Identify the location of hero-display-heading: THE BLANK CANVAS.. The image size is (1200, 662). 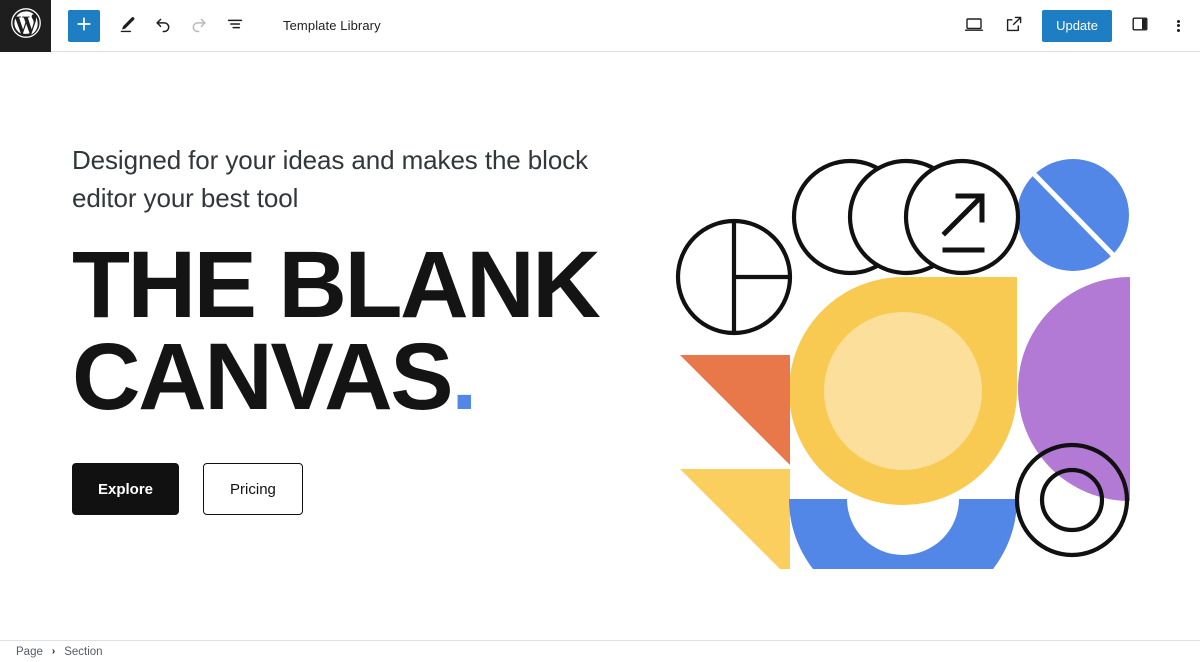
(352, 328).